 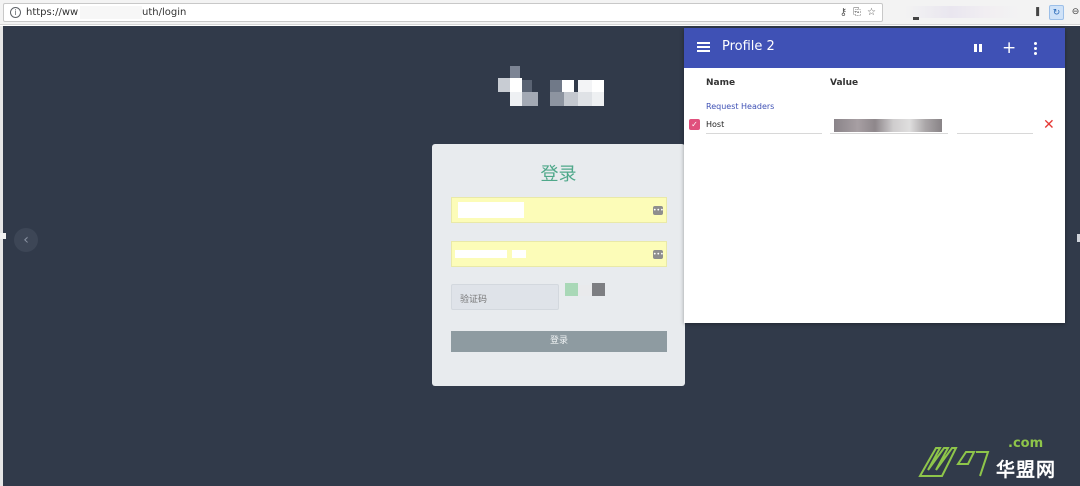 What do you see at coordinates (748, 46) in the screenshot?
I see `profile-title: Profile 2` at bounding box center [748, 46].